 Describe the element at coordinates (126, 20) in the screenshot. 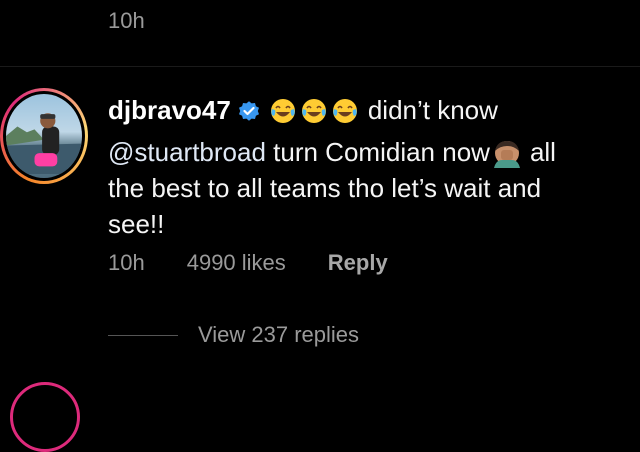

I see `previous-comment-time: 10h` at that location.